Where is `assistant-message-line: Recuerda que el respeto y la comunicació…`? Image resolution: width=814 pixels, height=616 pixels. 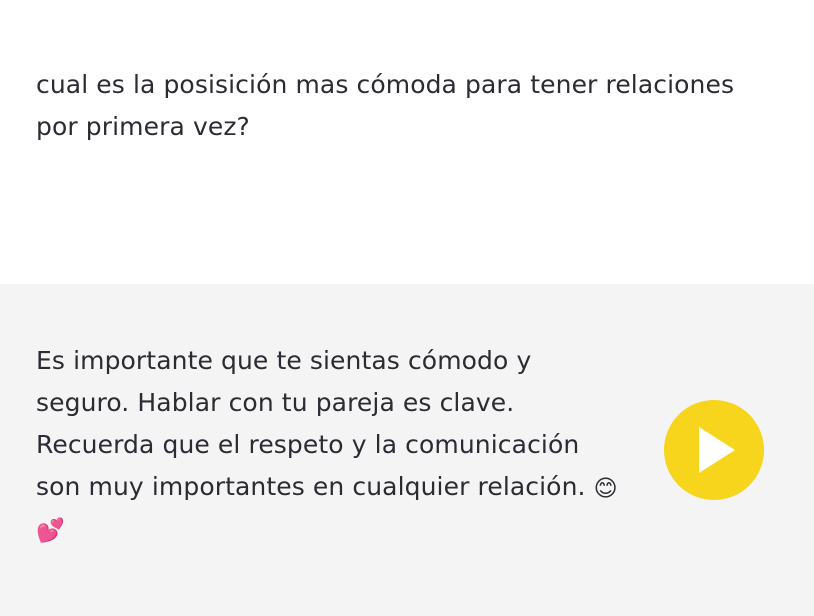
assistant-message-line: Recuerda que el respeto y la comunicació… is located at coordinates (308, 444).